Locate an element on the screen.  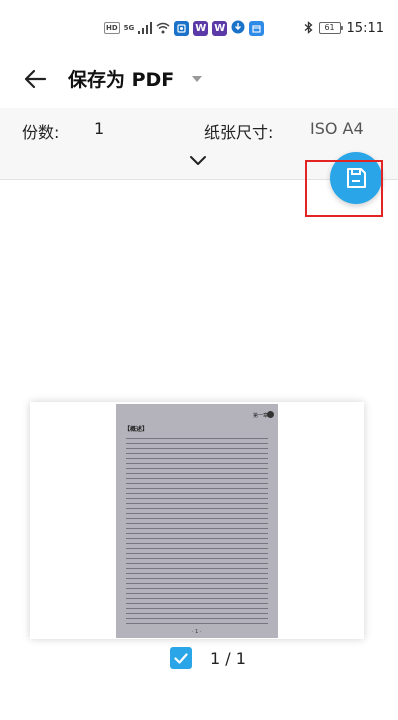
calendar-app-icon is located at coordinates (257, 28).